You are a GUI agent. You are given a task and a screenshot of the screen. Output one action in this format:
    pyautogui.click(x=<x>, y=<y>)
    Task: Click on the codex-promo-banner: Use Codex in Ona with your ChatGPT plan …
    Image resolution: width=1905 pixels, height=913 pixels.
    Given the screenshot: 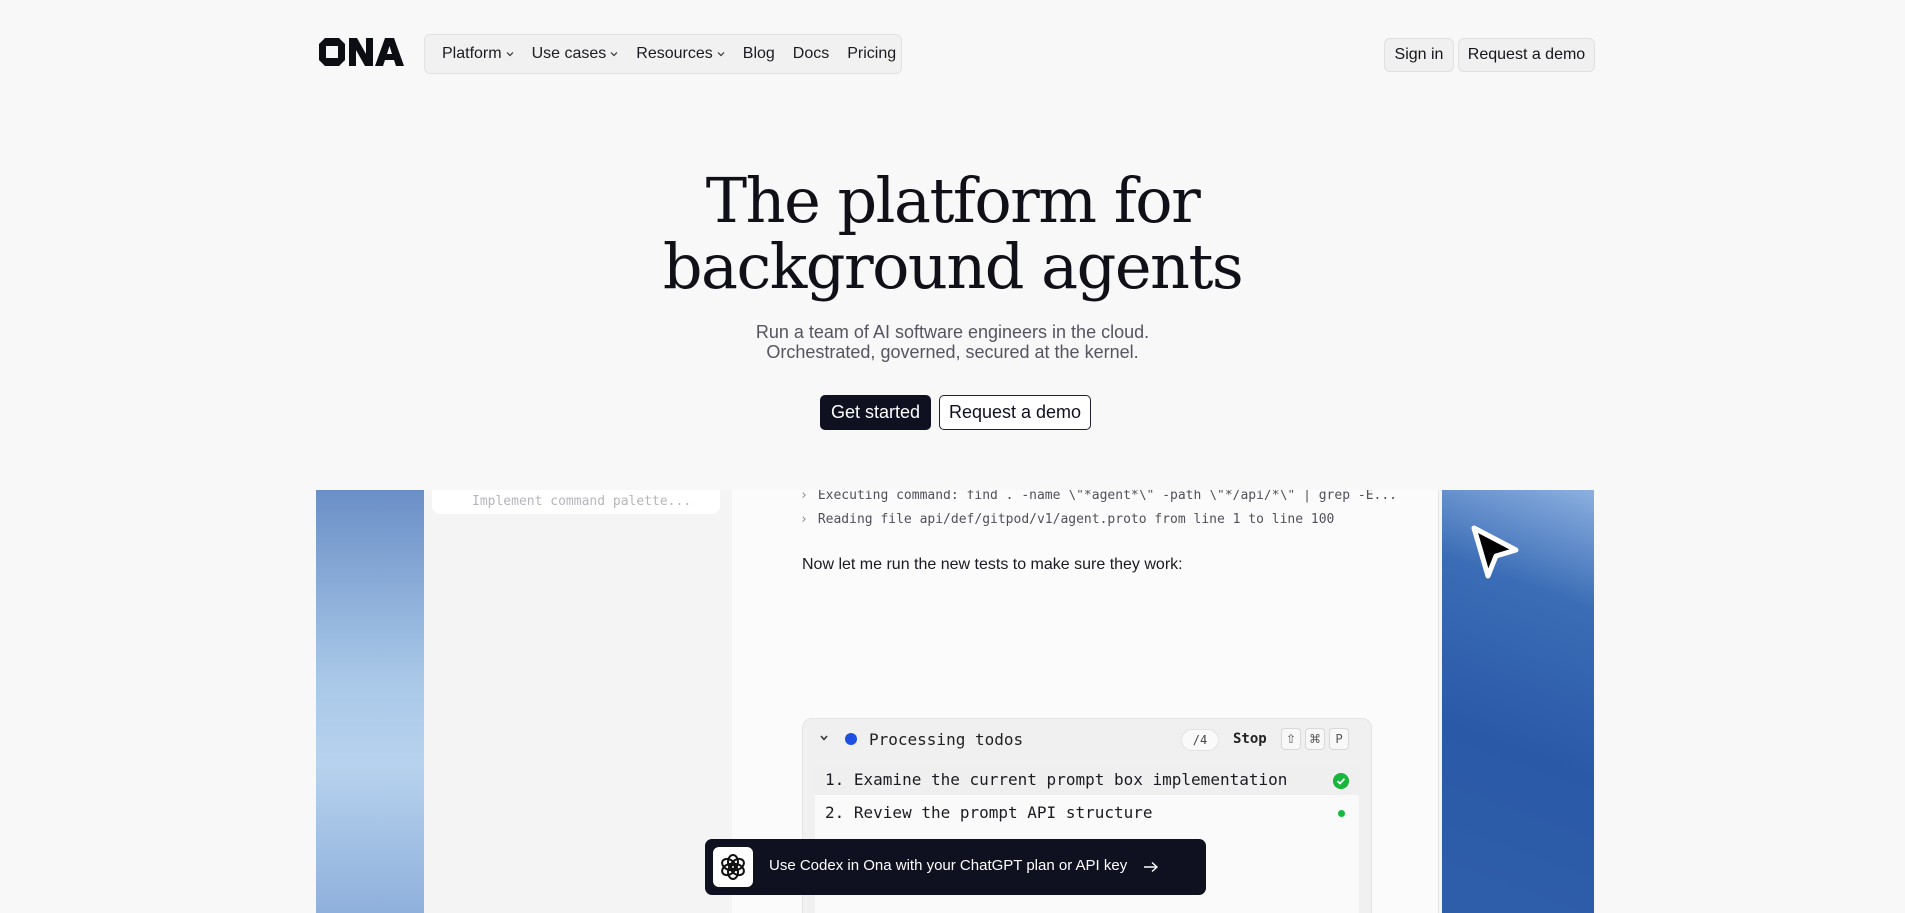 What is the action you would take?
    pyautogui.click(x=955, y=867)
    